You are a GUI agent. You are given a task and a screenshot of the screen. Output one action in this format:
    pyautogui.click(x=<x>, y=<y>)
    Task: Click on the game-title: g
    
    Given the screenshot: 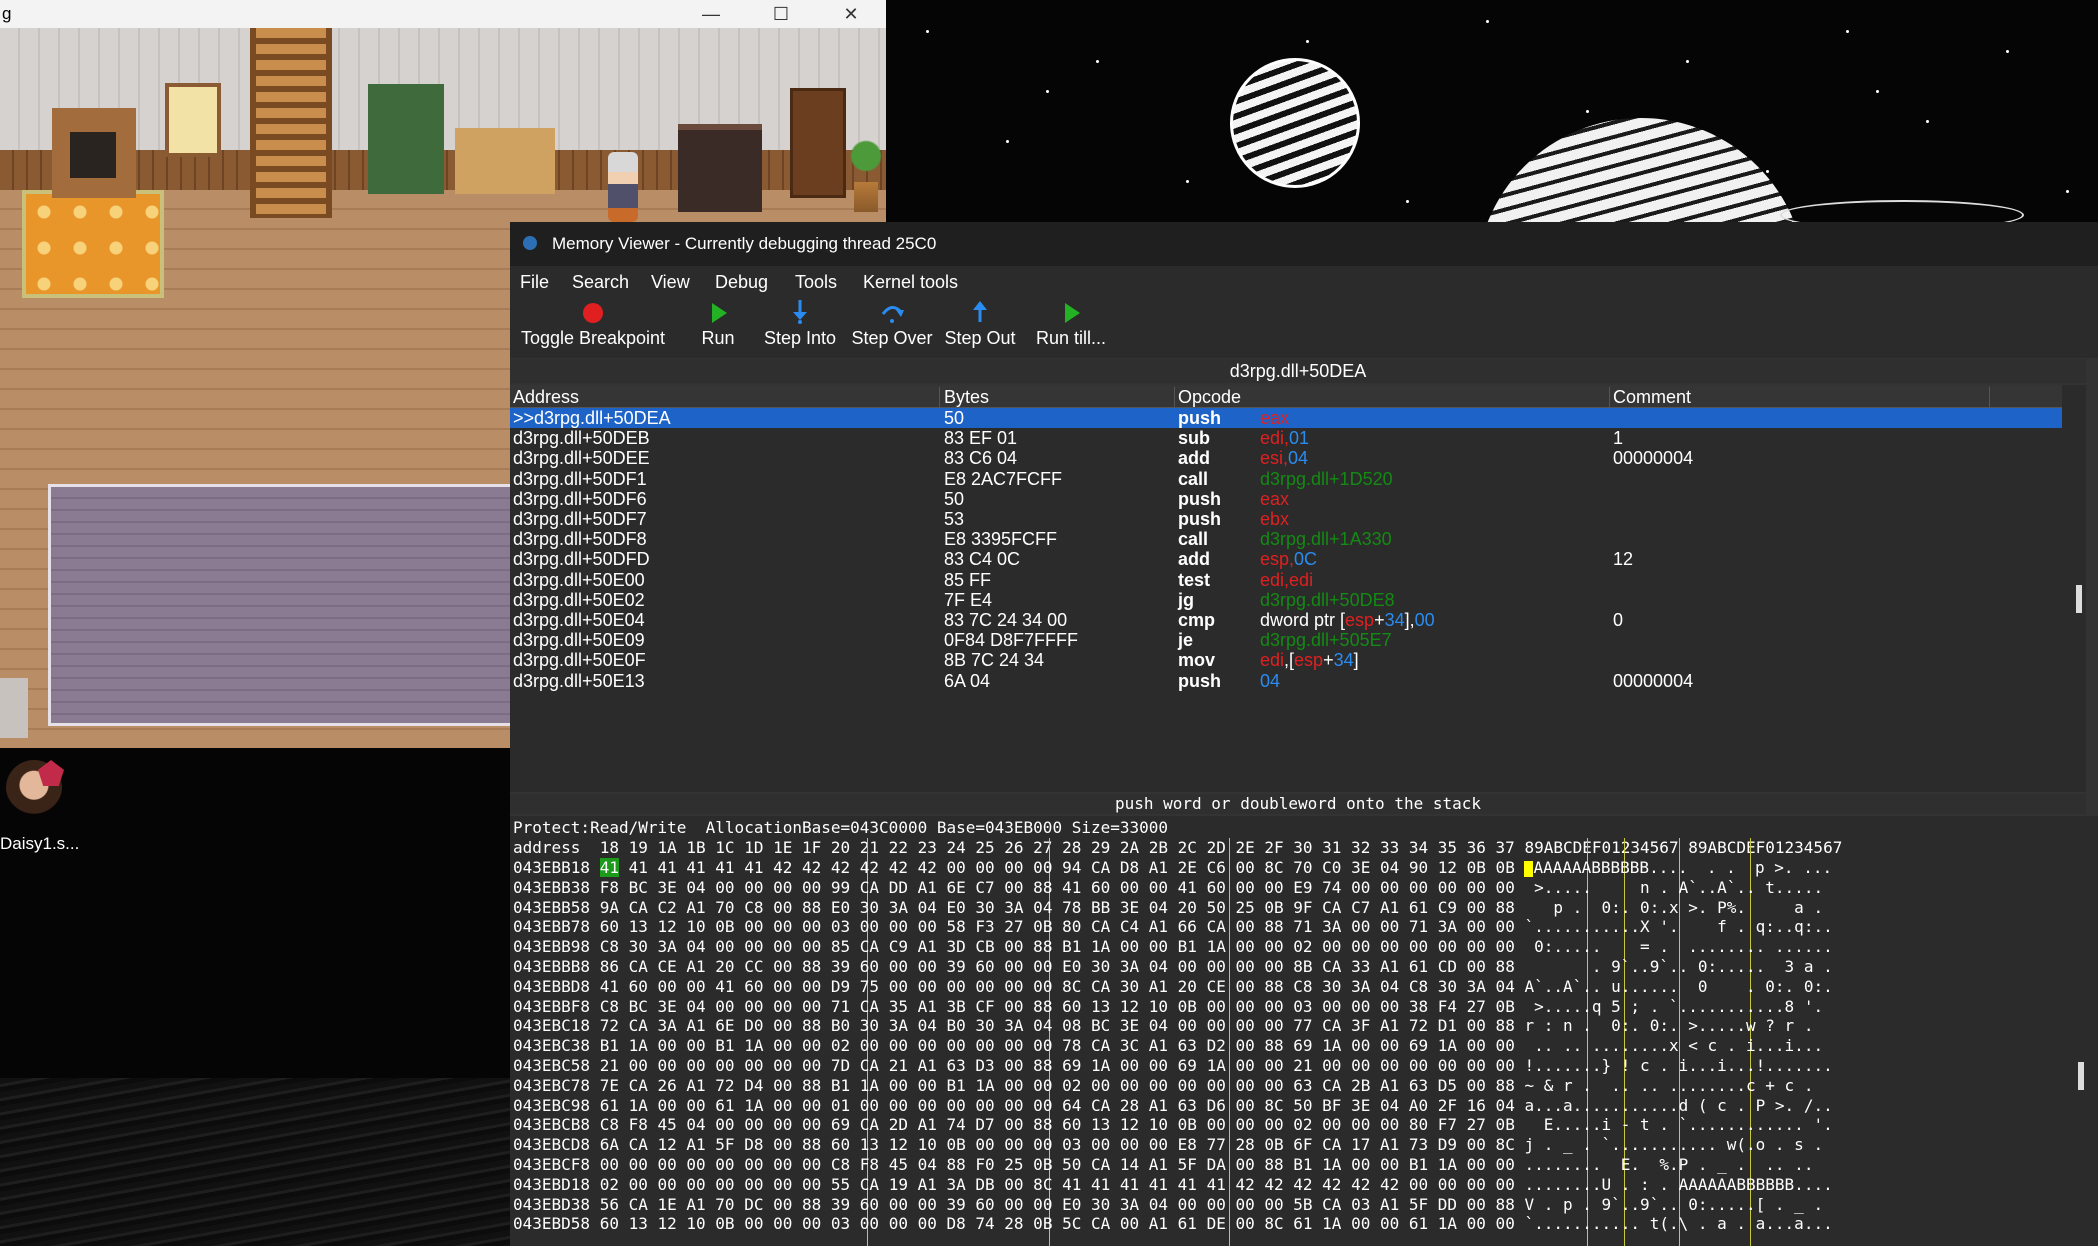 What is the action you would take?
    pyautogui.click(x=7, y=13)
    